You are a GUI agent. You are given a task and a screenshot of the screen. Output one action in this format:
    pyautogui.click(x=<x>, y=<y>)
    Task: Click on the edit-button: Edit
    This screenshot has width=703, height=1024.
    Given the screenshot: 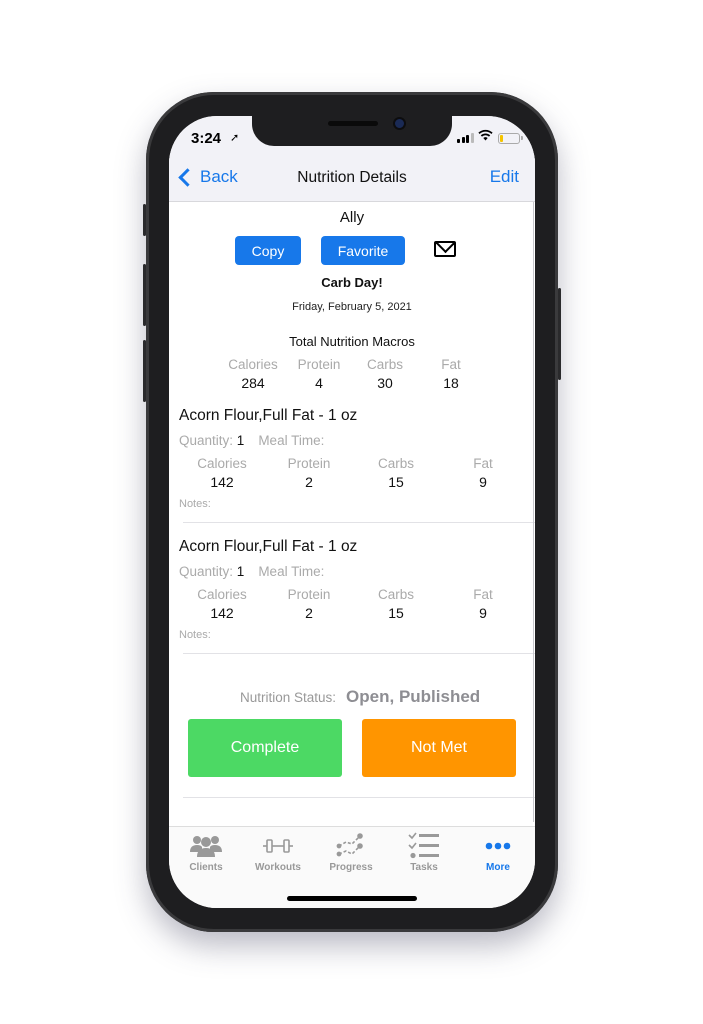 What is the action you would take?
    pyautogui.click(x=504, y=177)
    